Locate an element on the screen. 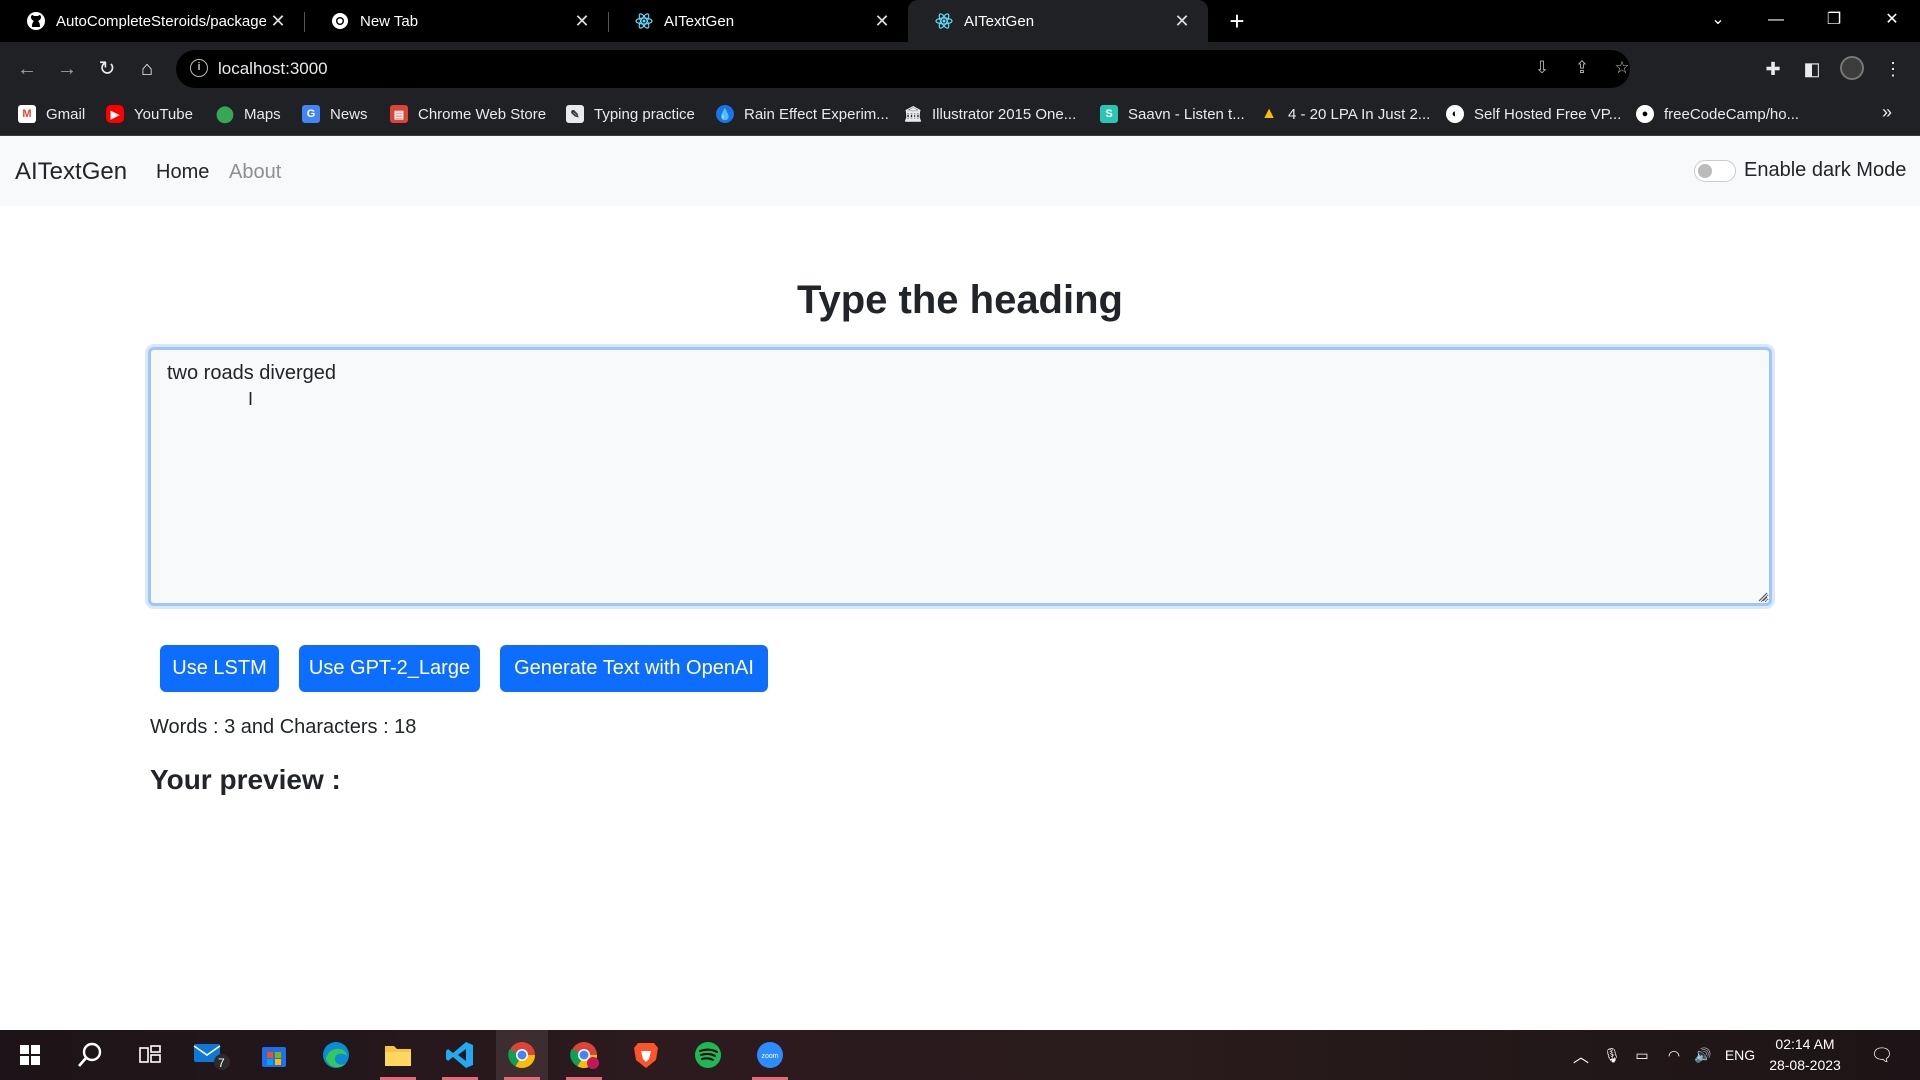  install-app-icon: ⇩ is located at coordinates (1542, 69).